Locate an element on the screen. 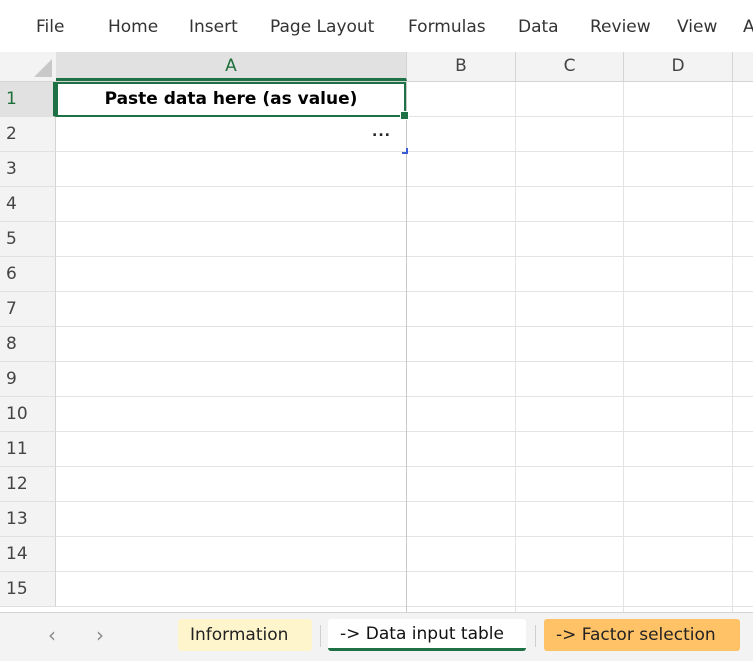  menu-overflow: A is located at coordinates (748, 27).